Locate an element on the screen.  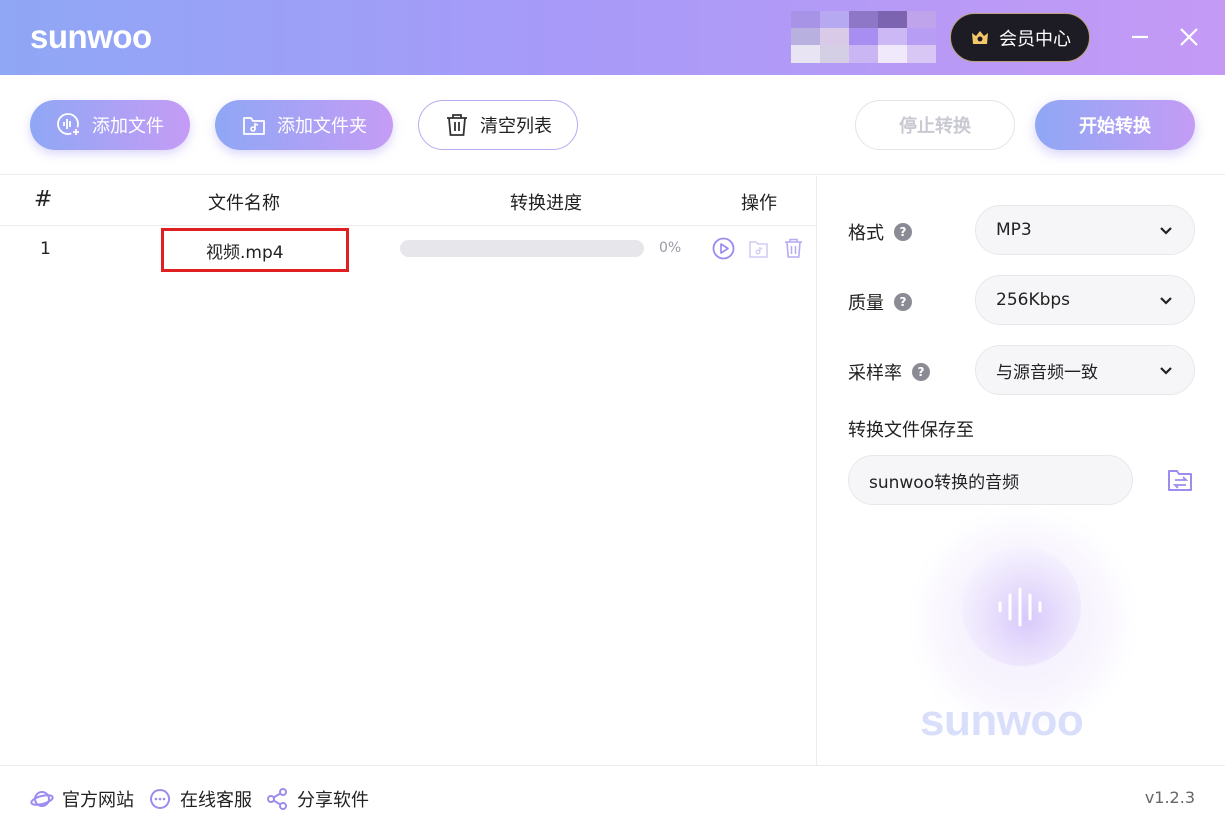
vip-center-button: 会员中心 is located at coordinates (1020, 37).